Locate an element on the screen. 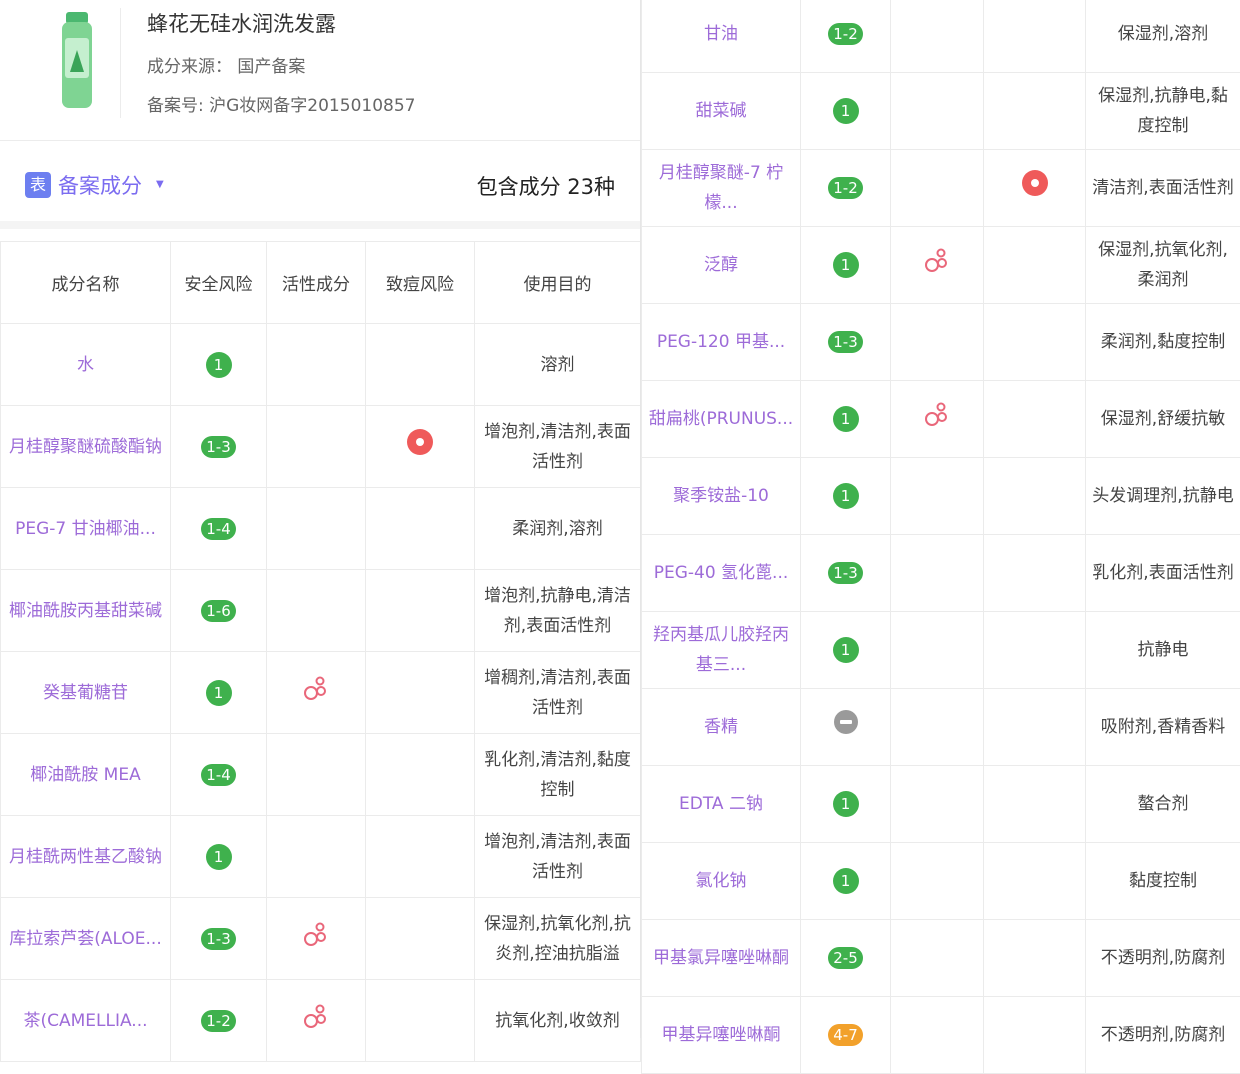  ingredient-row: 甲基异噻唑啉酮4-7不透明剂,防腐剂 is located at coordinates (941, 1035).